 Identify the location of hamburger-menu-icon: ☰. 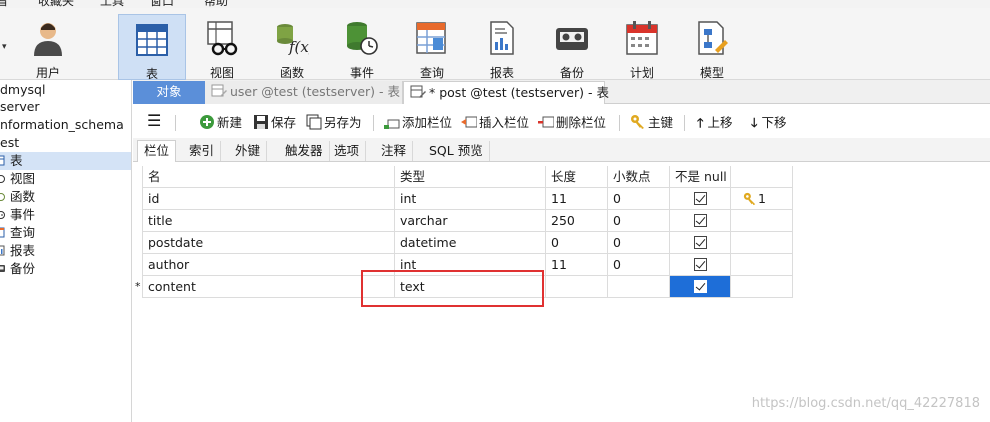
(154, 121).